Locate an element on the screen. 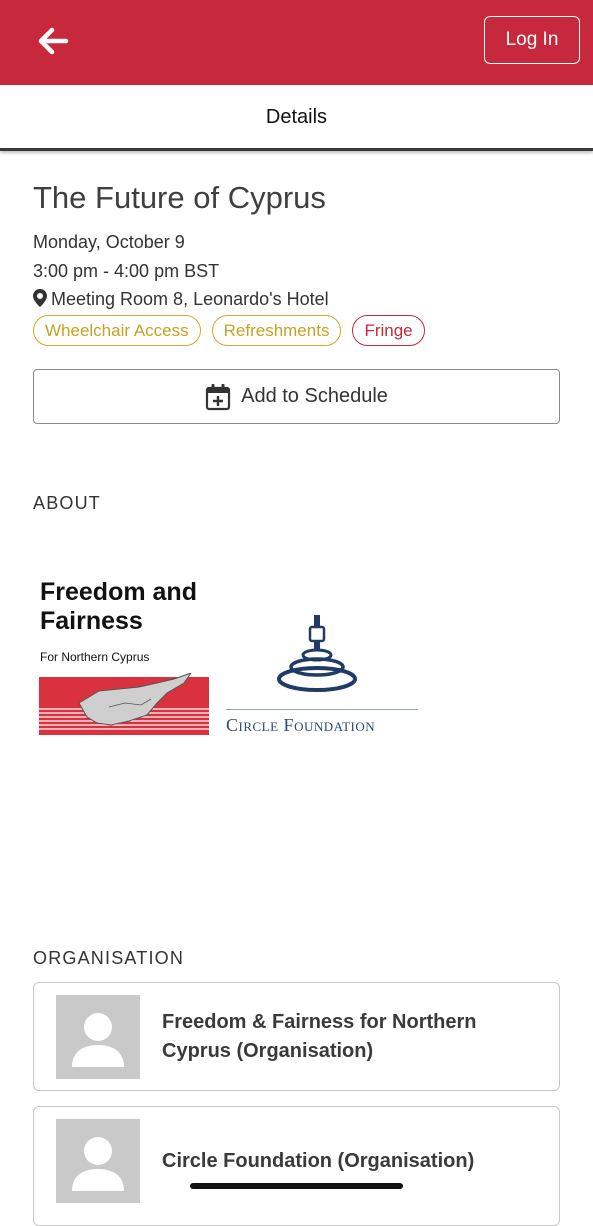 The image size is (593, 1226). about-heading: ABOUT is located at coordinates (67, 503).